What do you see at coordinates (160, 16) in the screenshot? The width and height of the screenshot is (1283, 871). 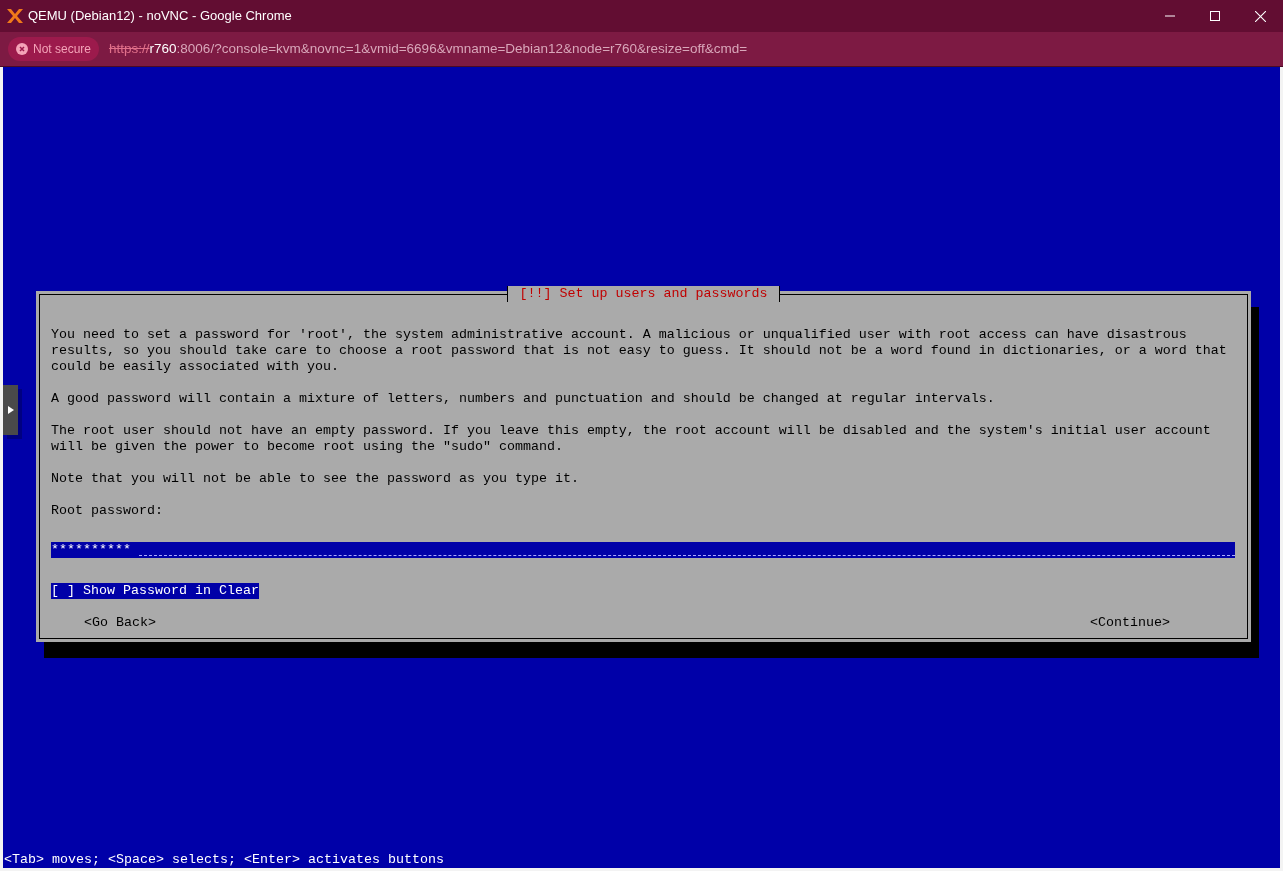 I see `window-title: QEMU (Debian12) - noVNC - Google Chrome` at bounding box center [160, 16].